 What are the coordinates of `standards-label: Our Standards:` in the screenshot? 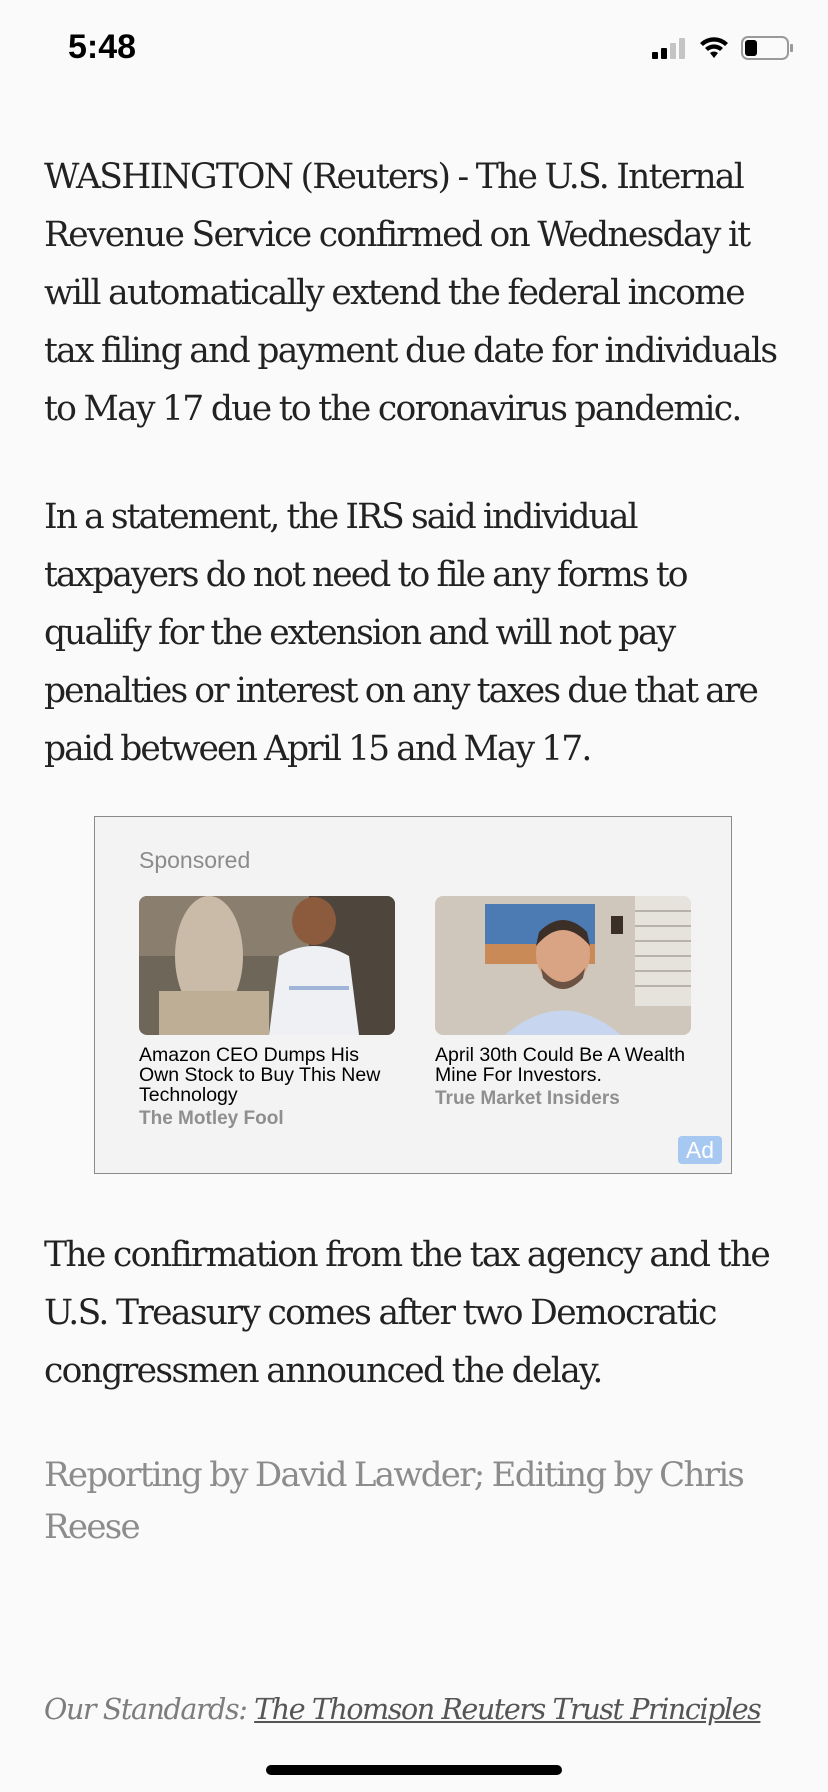 It's located at (146, 1709).